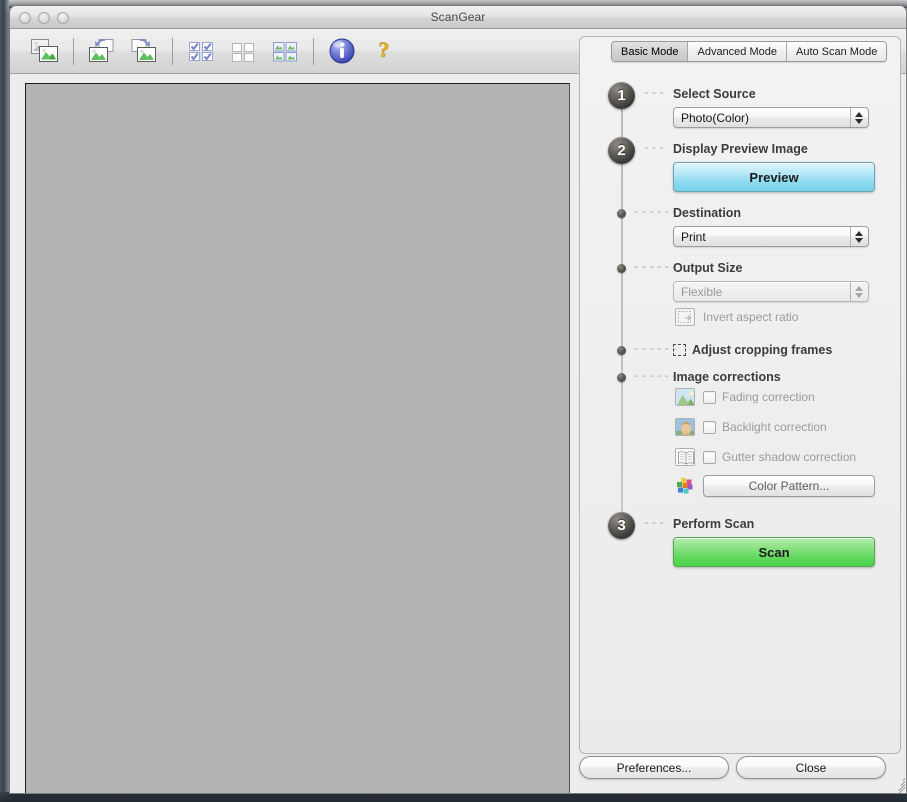 The width and height of the screenshot is (907, 802). Describe the element at coordinates (774, 427) in the screenshot. I see `backlight-correction-label: Backlight correction` at that location.